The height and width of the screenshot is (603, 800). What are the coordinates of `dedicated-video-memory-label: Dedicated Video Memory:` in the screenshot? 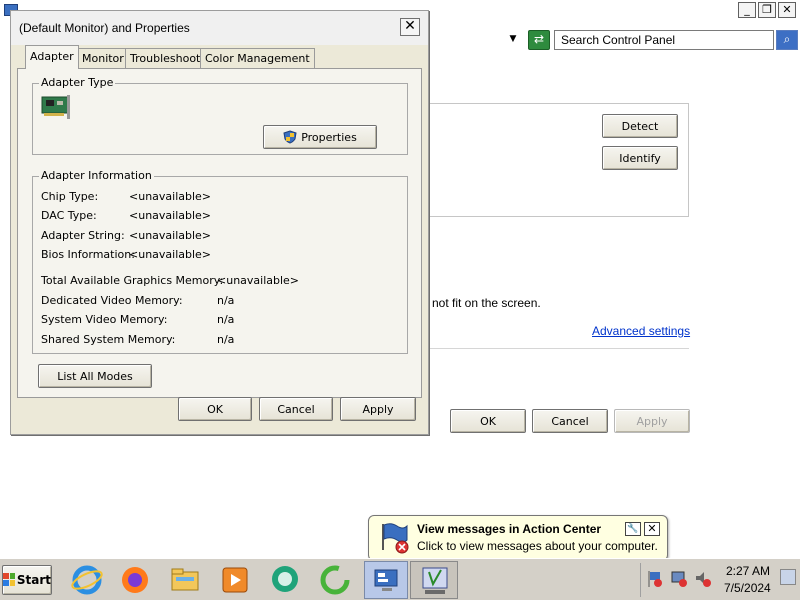 It's located at (112, 300).